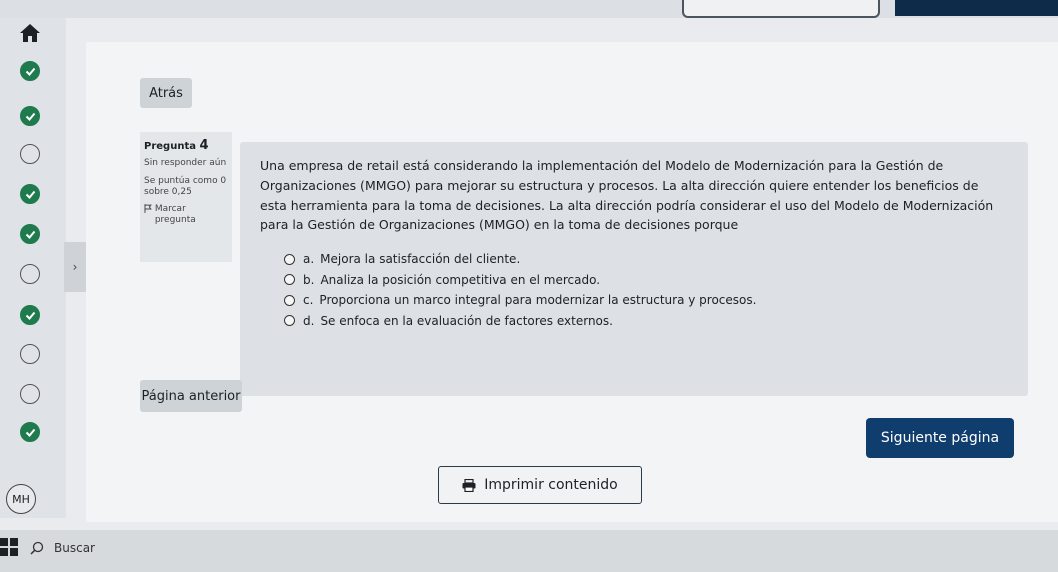 The image size is (1058, 572). Describe the element at coordinates (309, 320) in the screenshot. I see `answer-letter: d.` at that location.